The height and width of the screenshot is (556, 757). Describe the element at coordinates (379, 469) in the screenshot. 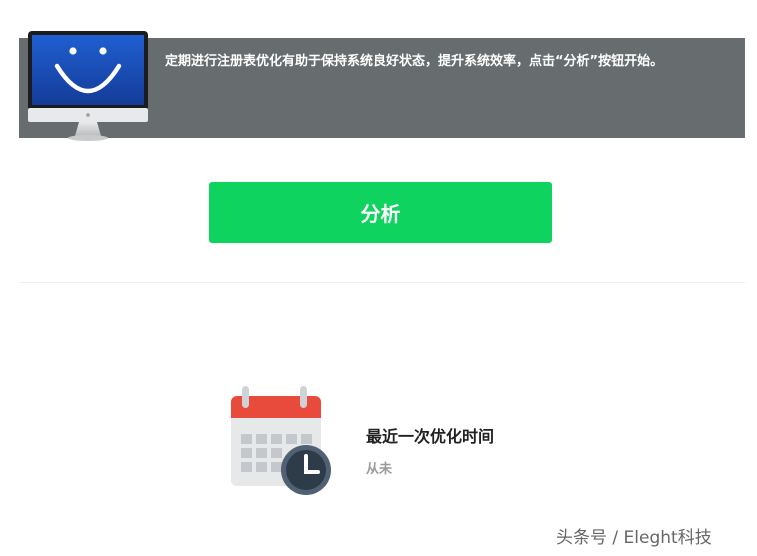

I see `last-optimization-value: 从未` at that location.